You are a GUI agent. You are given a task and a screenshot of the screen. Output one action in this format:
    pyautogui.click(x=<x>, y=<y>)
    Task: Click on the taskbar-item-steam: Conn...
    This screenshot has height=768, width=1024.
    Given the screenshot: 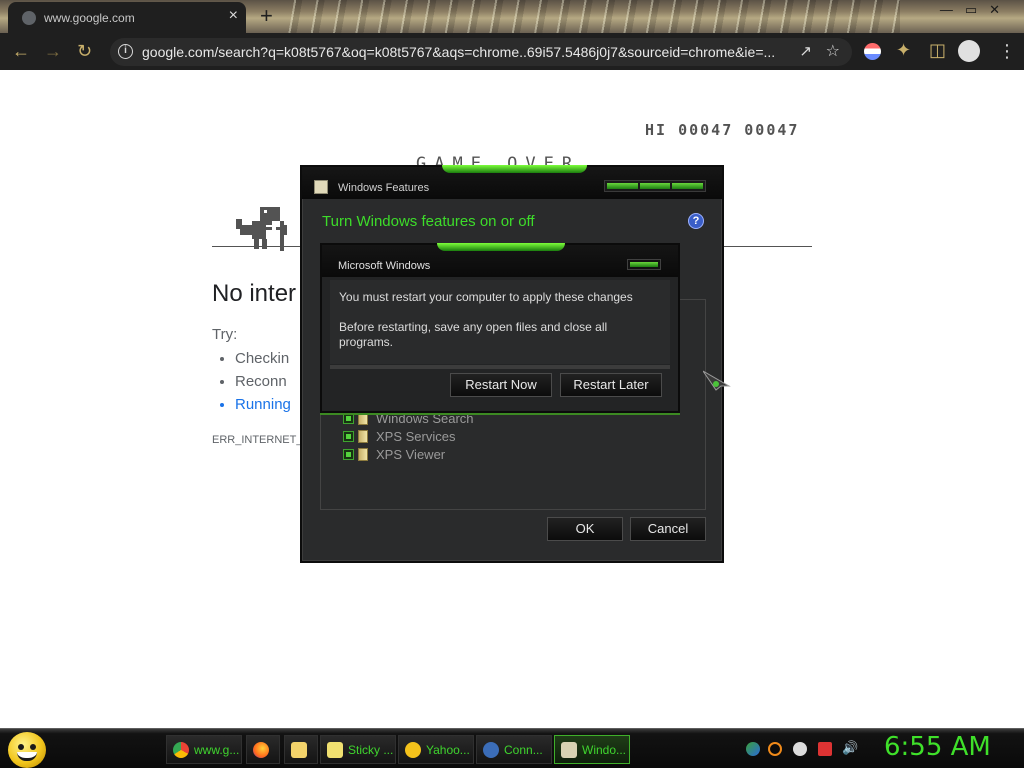 What is the action you would take?
    pyautogui.click(x=514, y=749)
    